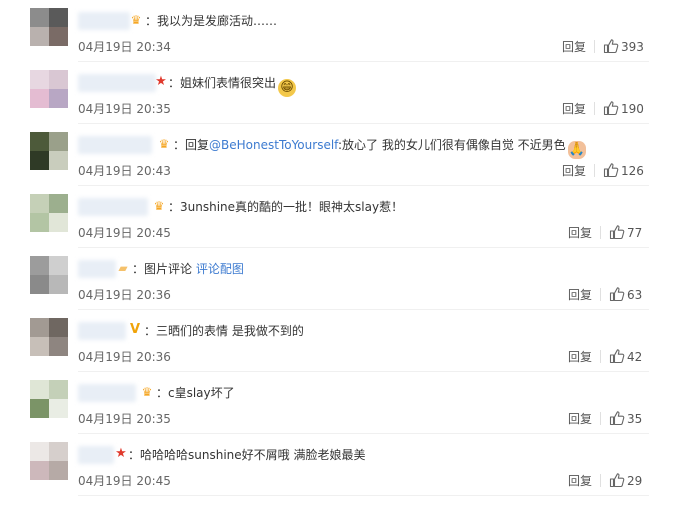  What do you see at coordinates (232, 85) in the screenshot?
I see `comment-text: ：姐妹们表情很突出 😁` at bounding box center [232, 85].